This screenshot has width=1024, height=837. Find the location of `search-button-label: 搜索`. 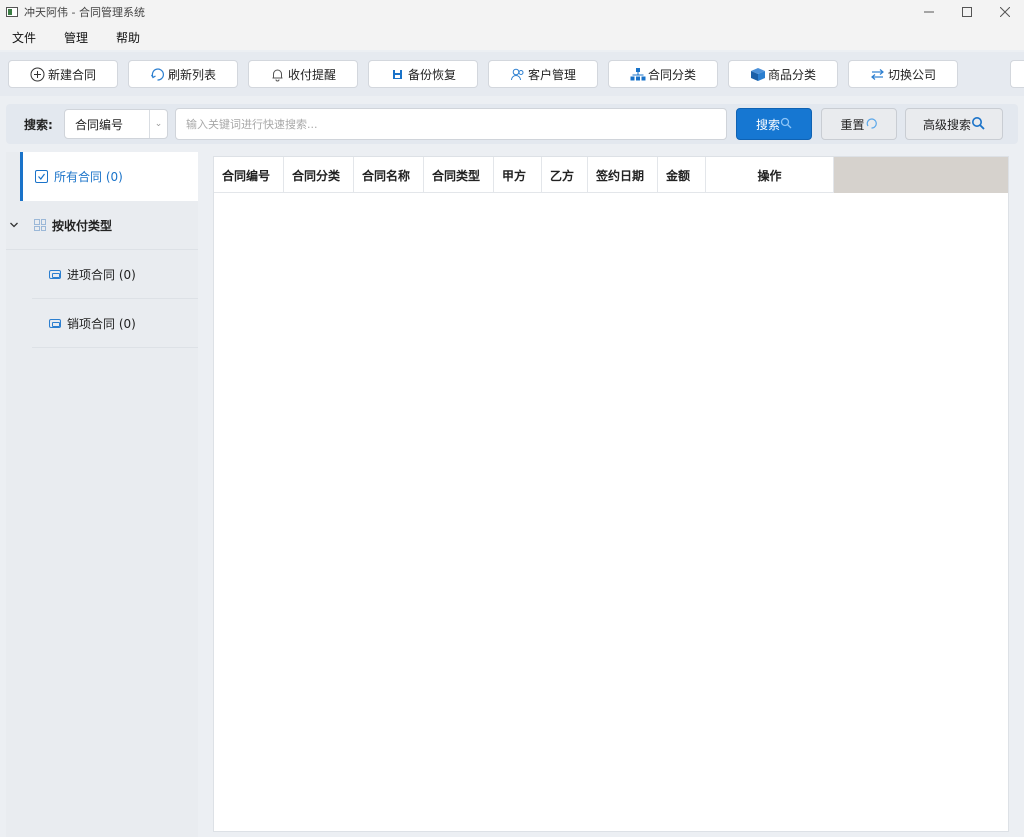

search-button-label: 搜索 is located at coordinates (767, 124).